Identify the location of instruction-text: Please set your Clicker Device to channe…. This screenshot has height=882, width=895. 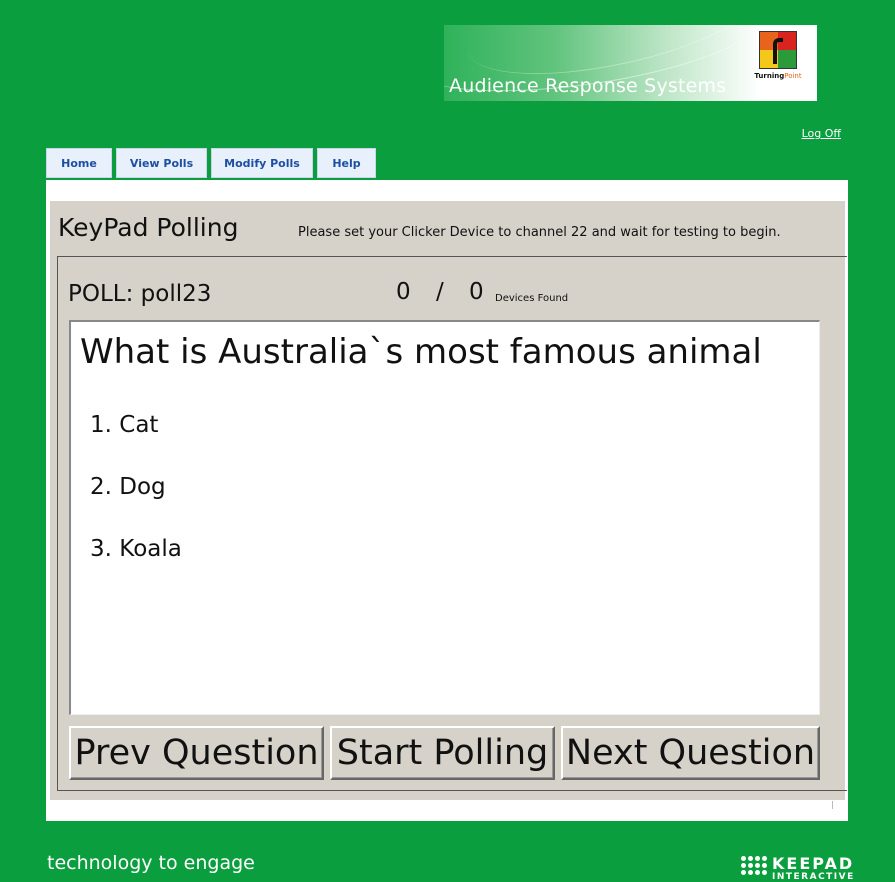
(539, 232).